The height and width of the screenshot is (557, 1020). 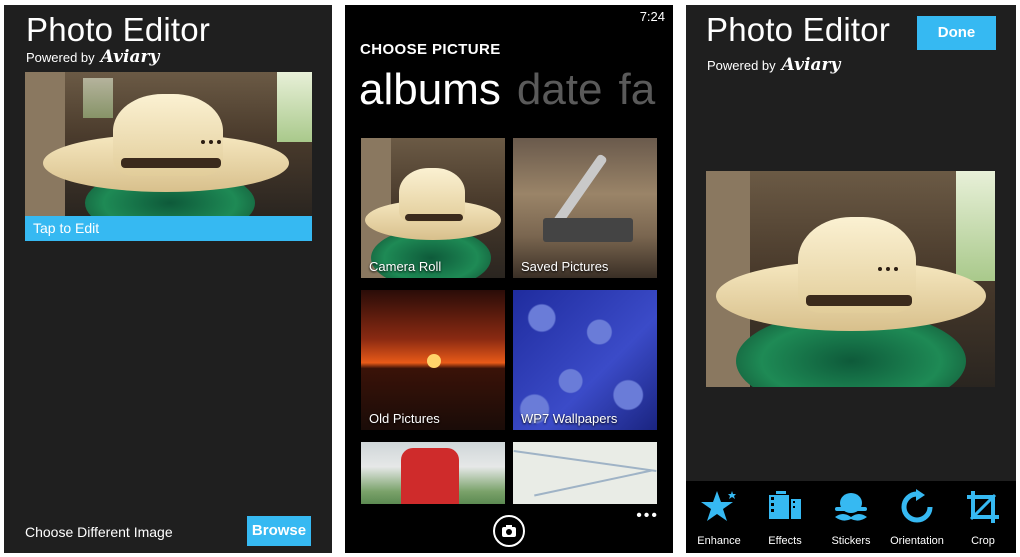 I want to click on done-button: Done, so click(x=956, y=33).